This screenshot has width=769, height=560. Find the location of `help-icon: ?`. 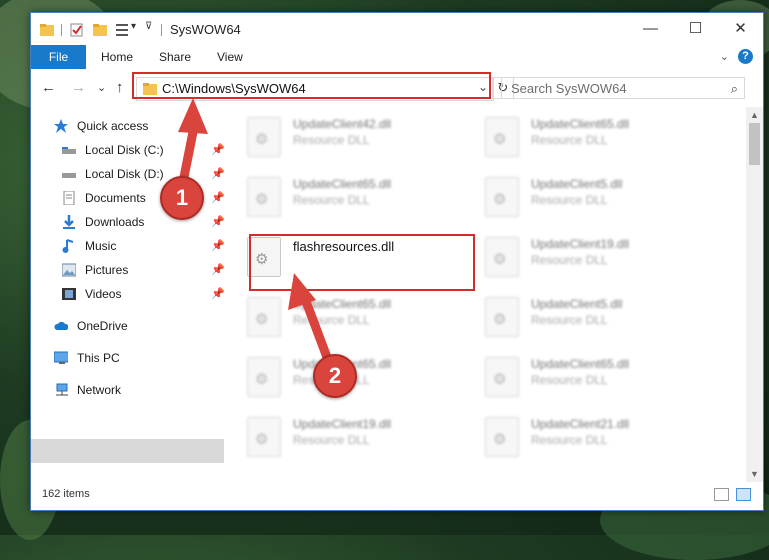

help-icon: ? is located at coordinates (745, 56).